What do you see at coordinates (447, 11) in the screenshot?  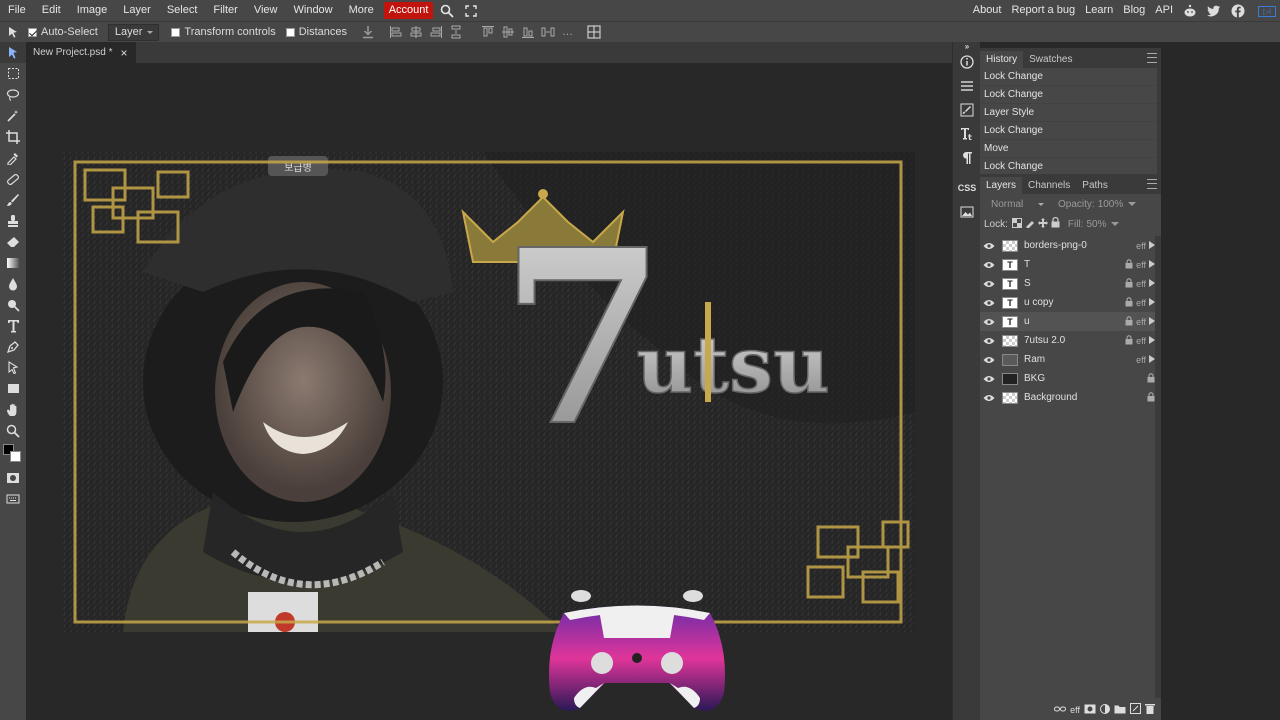 I see `search-icon` at bounding box center [447, 11].